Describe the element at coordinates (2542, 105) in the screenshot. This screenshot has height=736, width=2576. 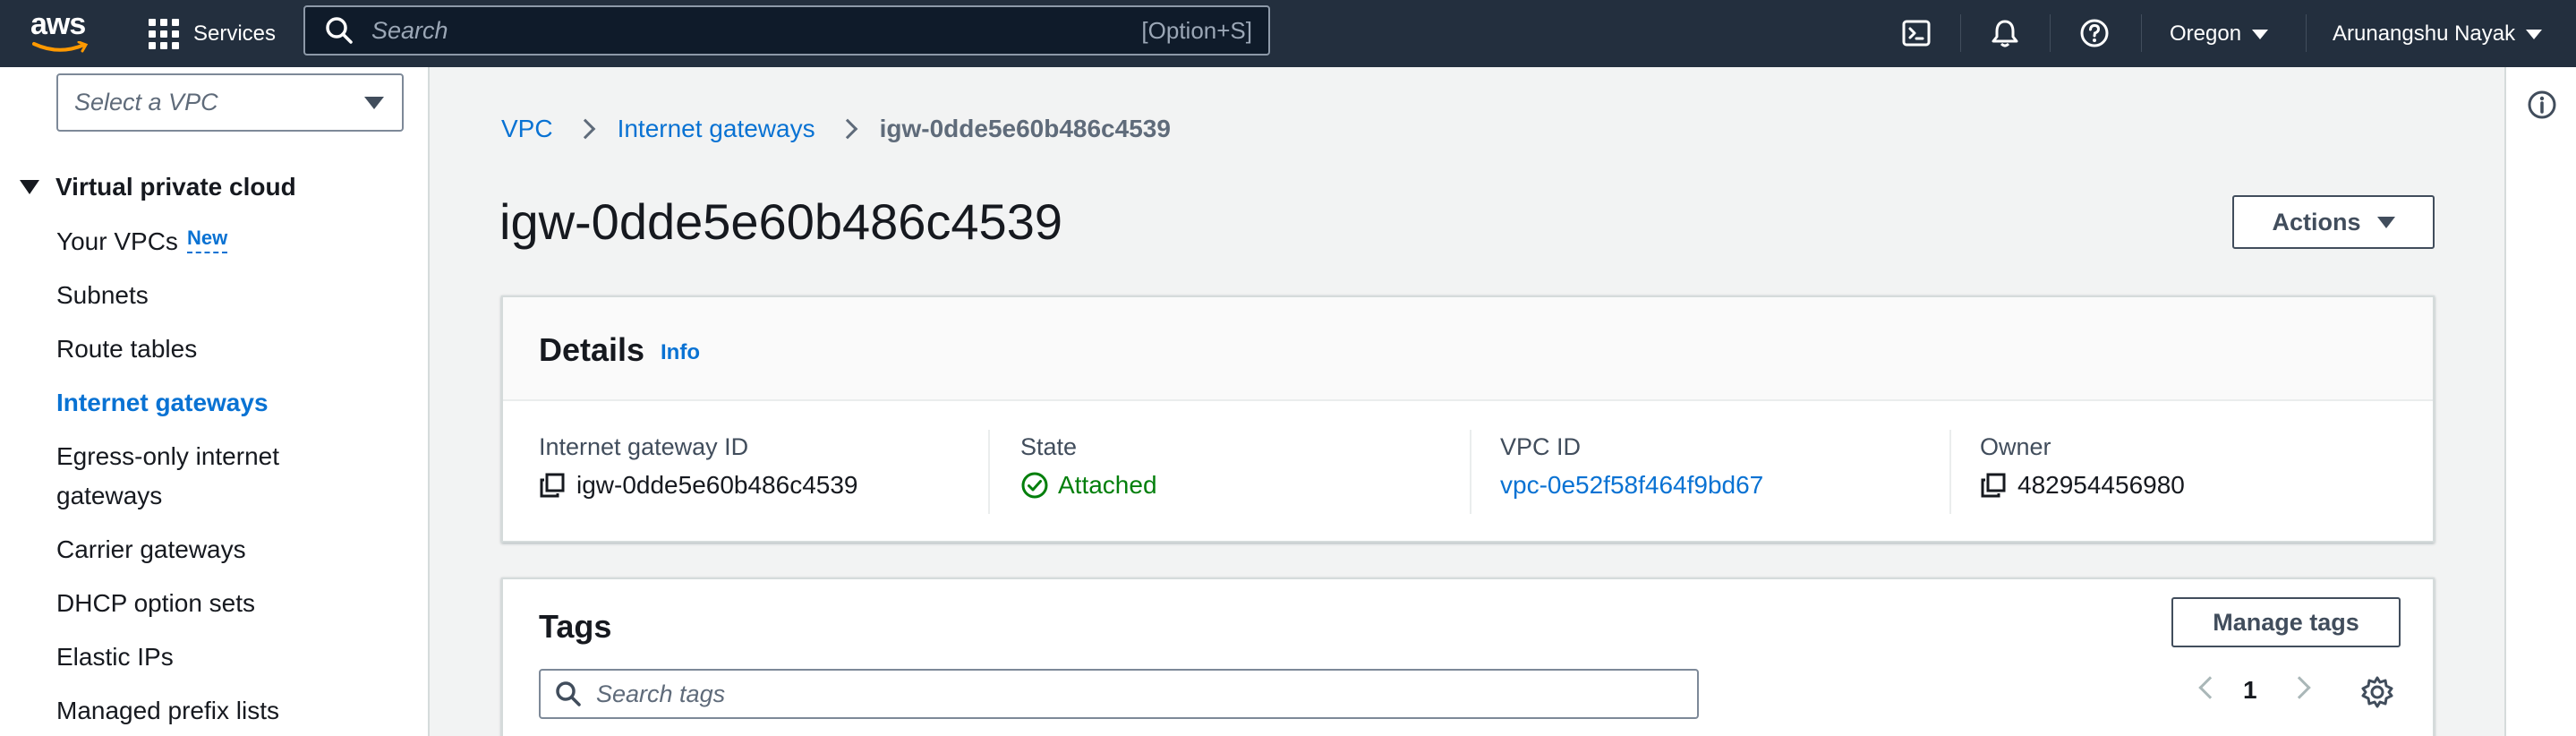
I see `info-icon` at that location.